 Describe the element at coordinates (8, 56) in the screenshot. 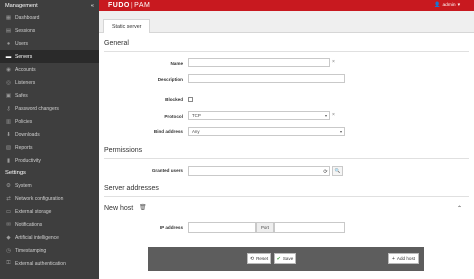

I see `servers-icon: ▬` at that location.